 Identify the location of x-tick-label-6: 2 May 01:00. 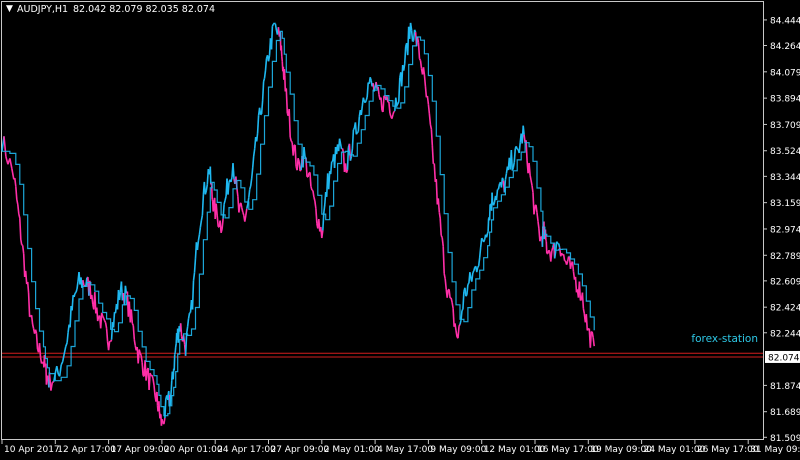
(352, 450).